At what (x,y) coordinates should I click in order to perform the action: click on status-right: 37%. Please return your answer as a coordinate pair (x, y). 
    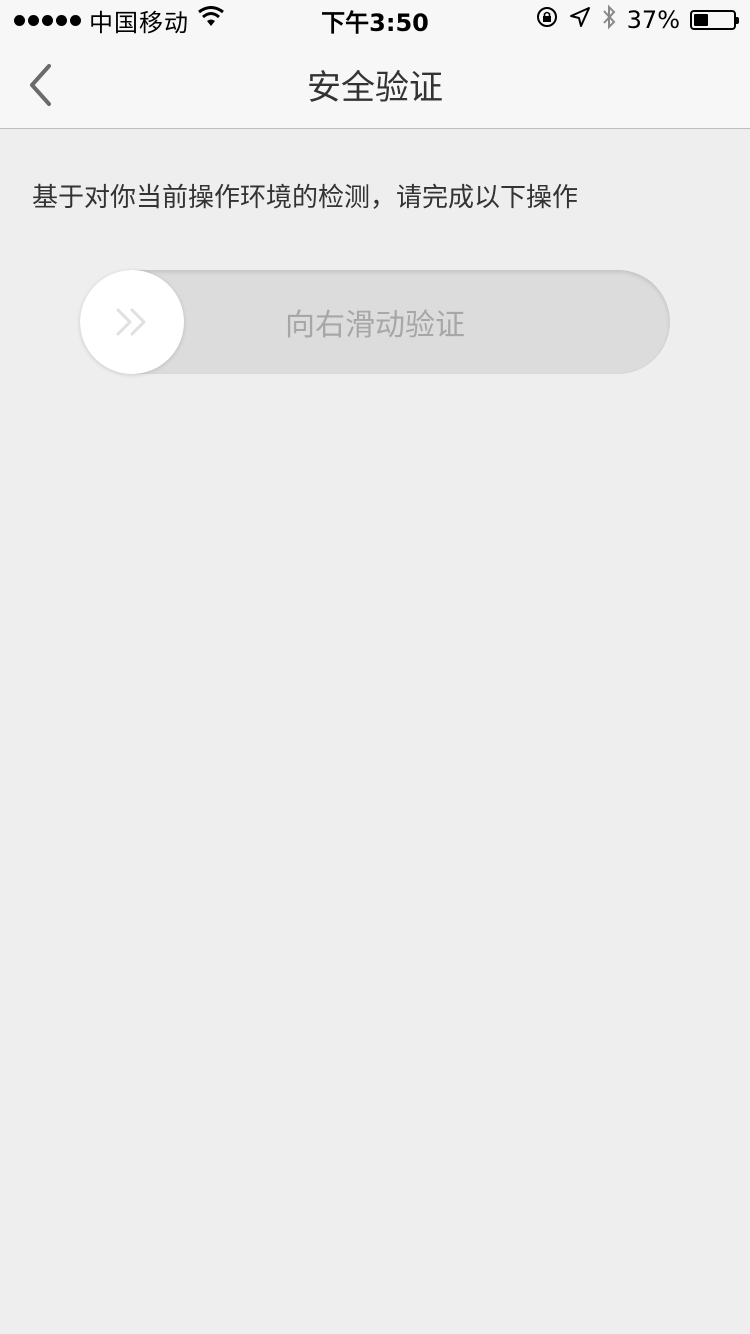
    Looking at the image, I should click on (637, 20).